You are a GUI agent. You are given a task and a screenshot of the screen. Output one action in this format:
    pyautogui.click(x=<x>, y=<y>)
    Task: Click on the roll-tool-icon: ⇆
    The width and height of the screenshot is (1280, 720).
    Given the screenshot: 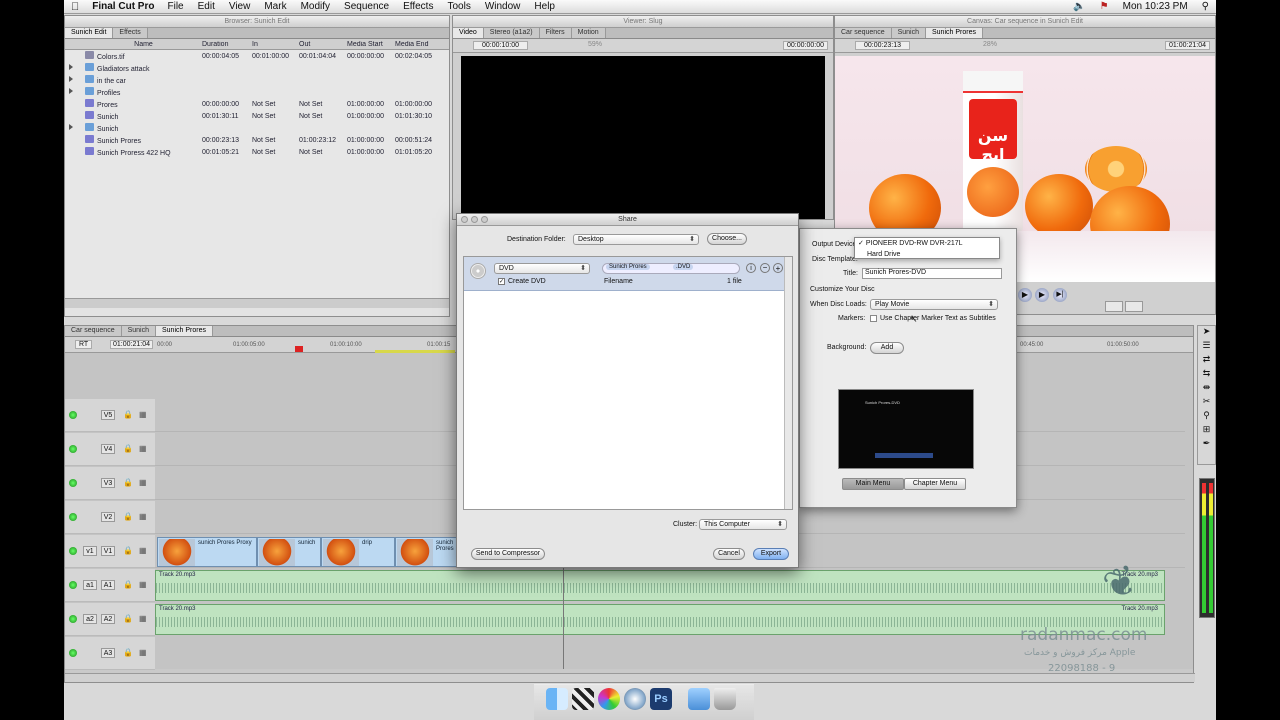 What is the action you would take?
    pyautogui.click(x=1206, y=375)
    